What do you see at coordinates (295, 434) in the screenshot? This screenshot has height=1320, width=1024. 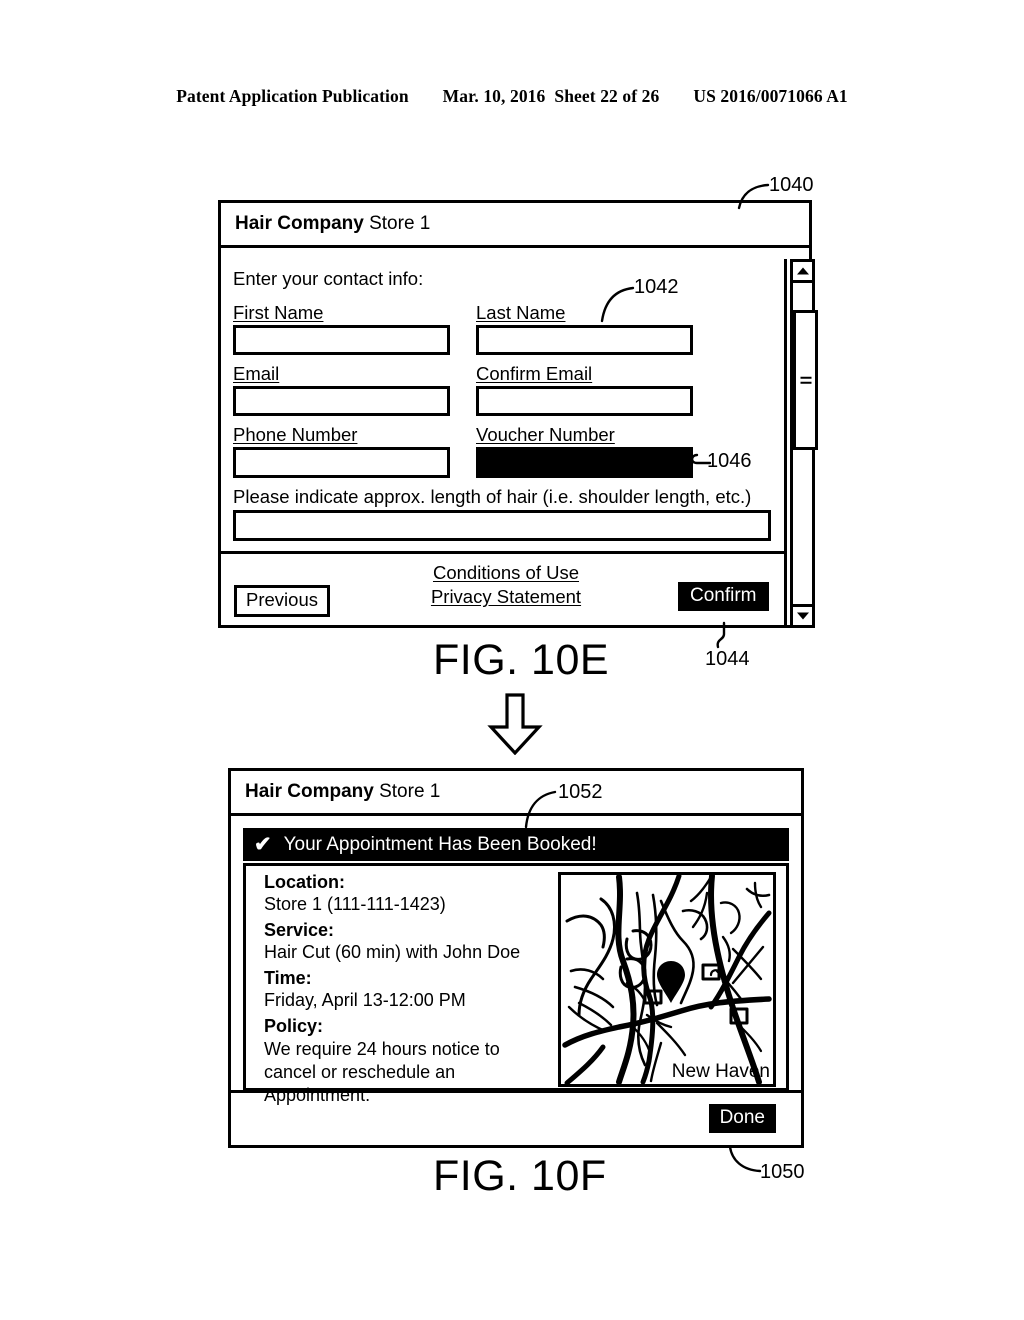 I see `phone-number-label: Phone Number` at bounding box center [295, 434].